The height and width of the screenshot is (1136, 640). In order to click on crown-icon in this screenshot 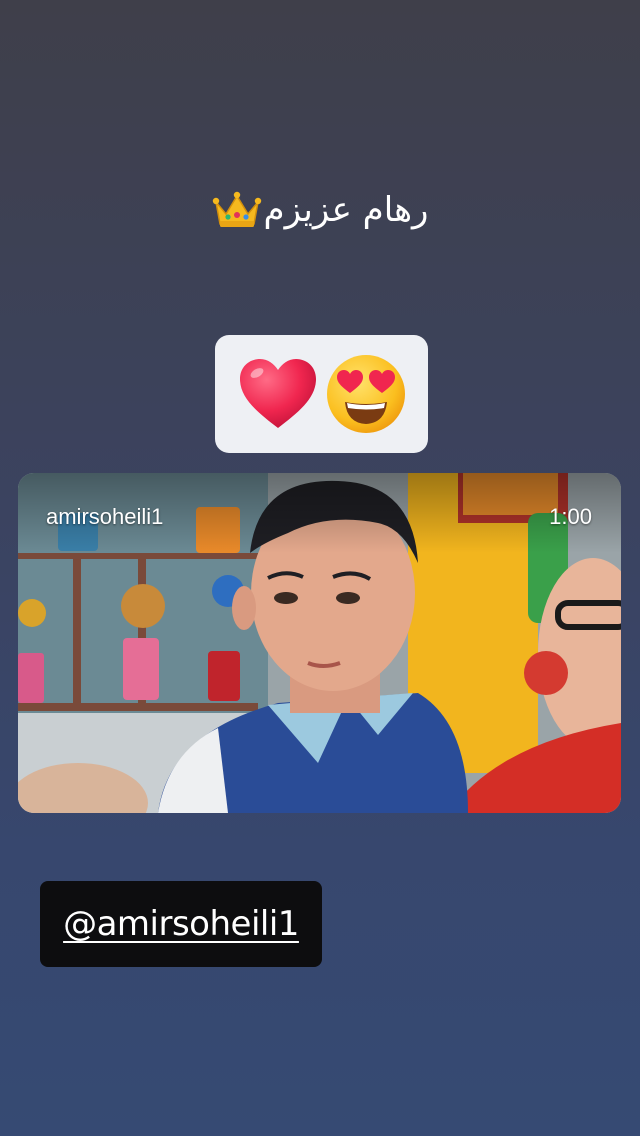, I will do `click(237, 210)`.